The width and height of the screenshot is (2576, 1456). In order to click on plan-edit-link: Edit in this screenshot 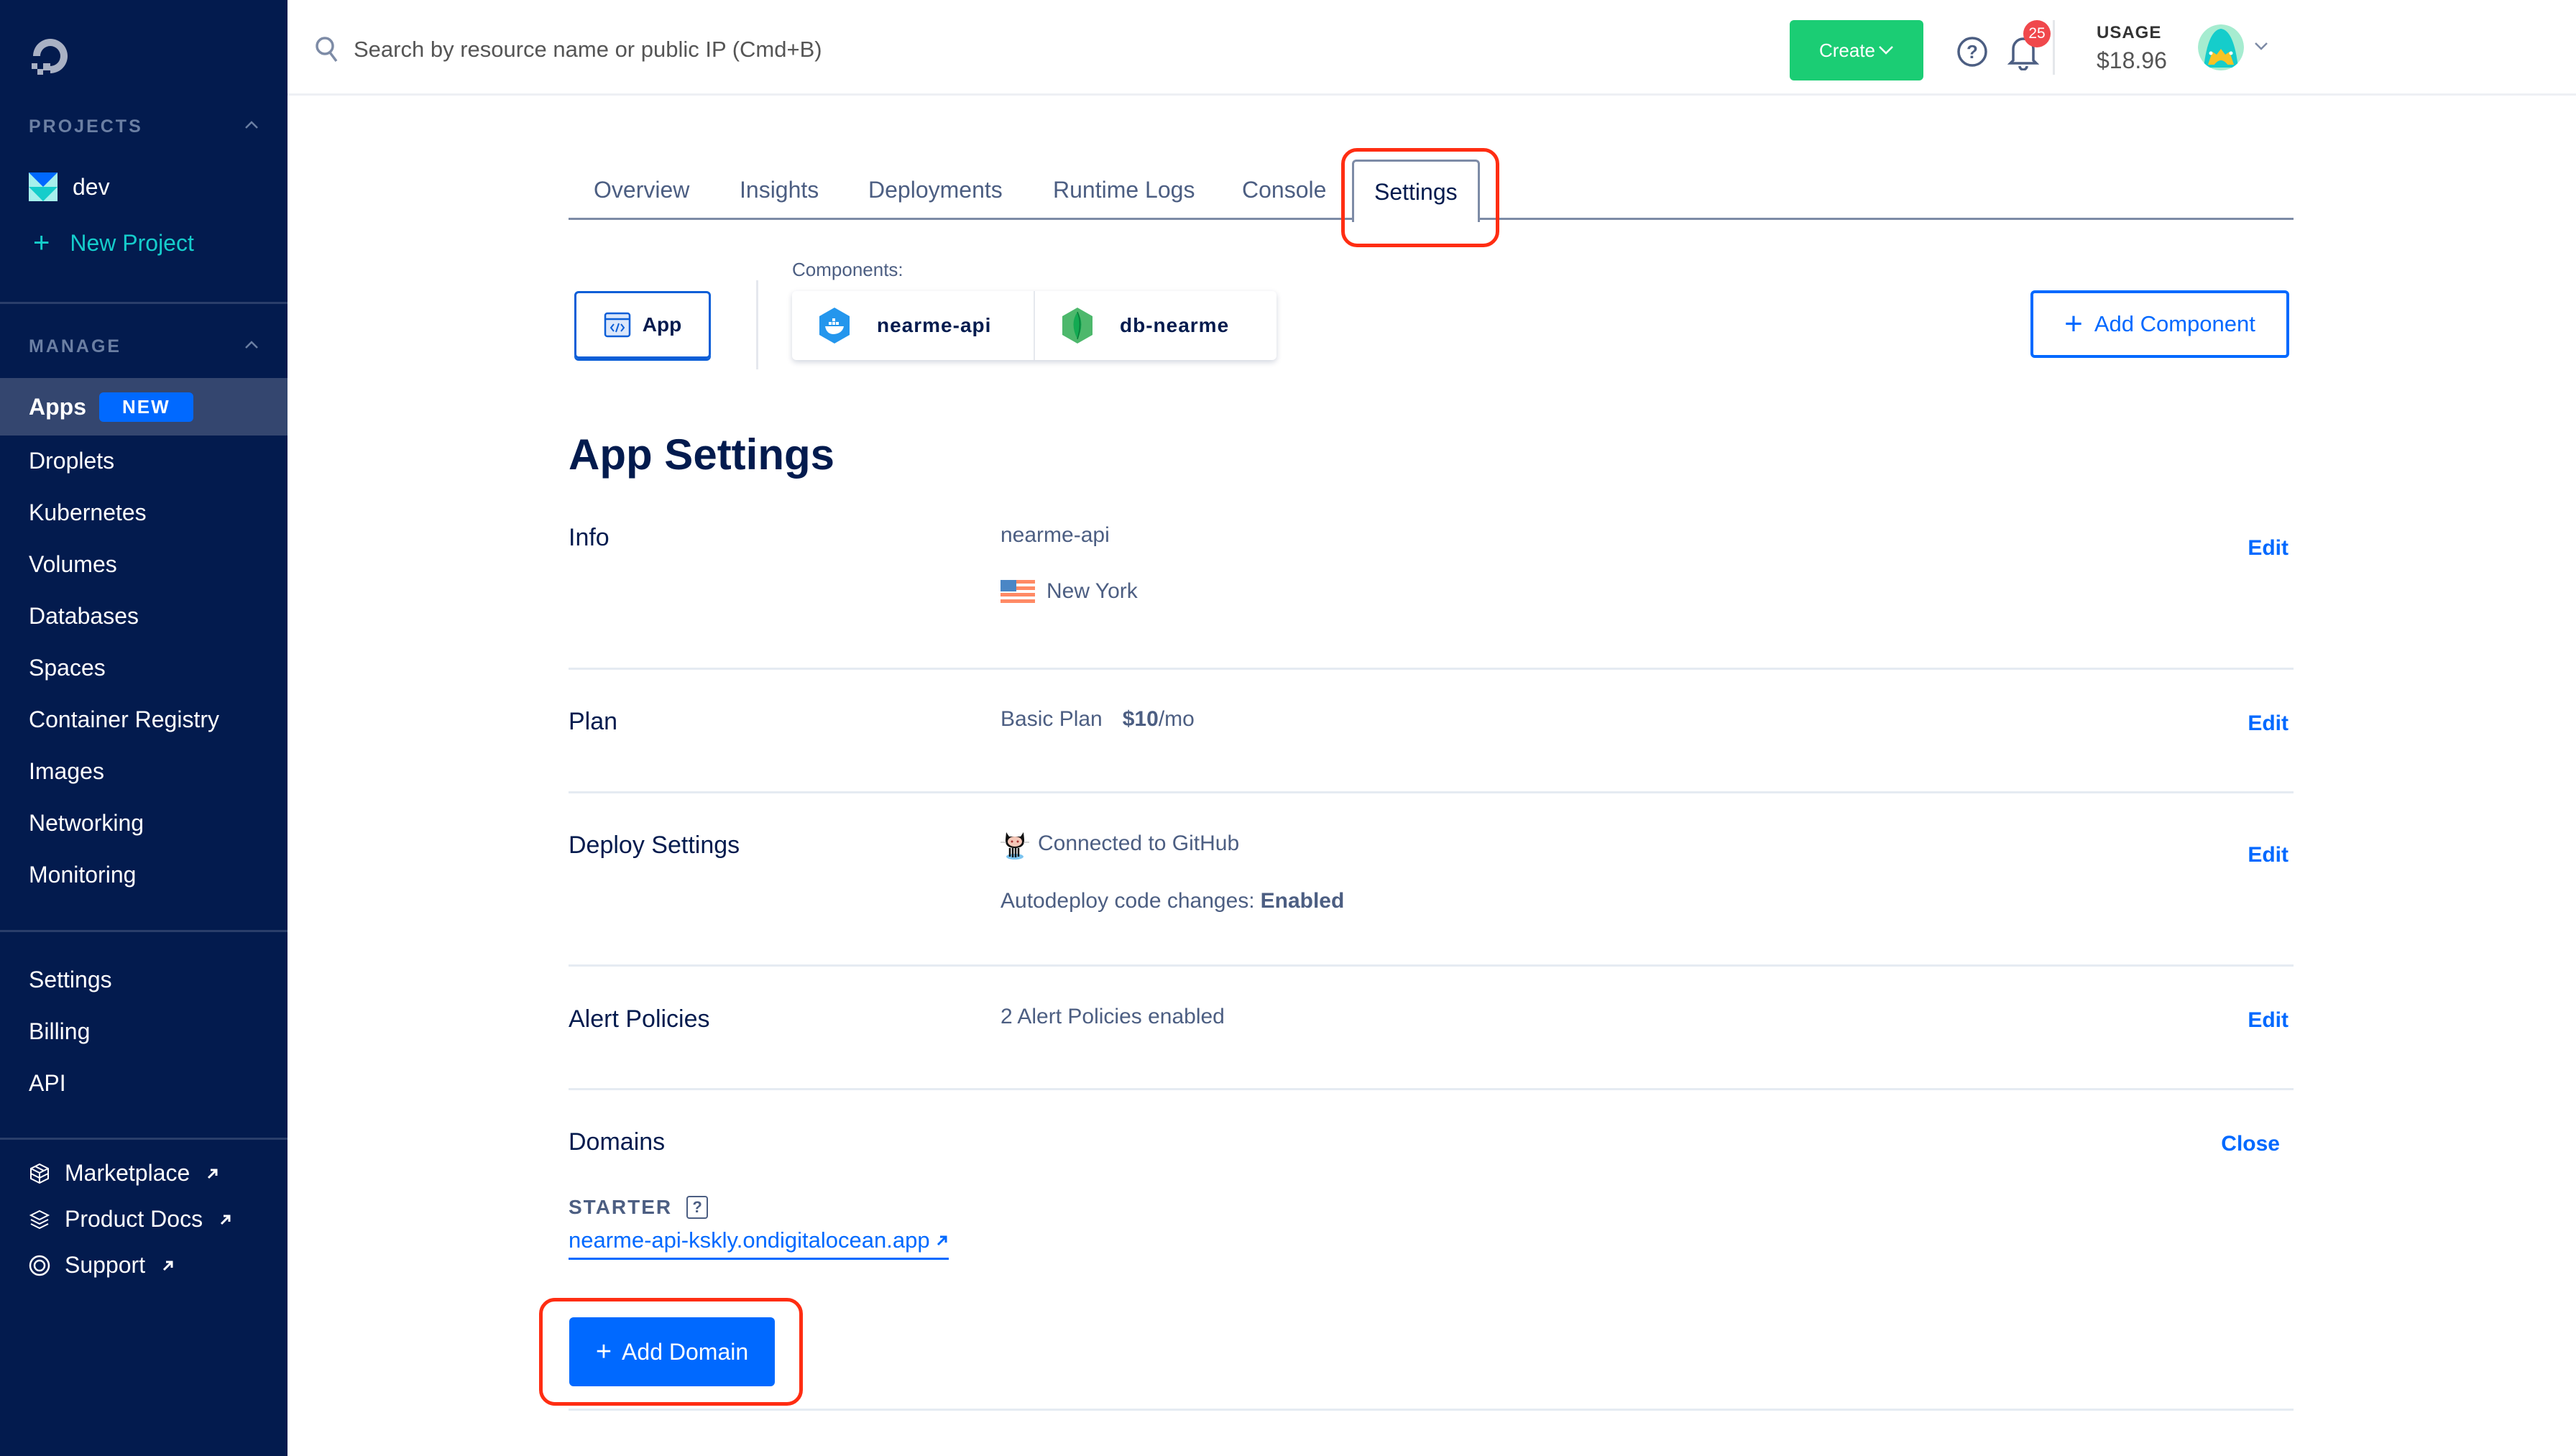, I will do `click(2268, 723)`.